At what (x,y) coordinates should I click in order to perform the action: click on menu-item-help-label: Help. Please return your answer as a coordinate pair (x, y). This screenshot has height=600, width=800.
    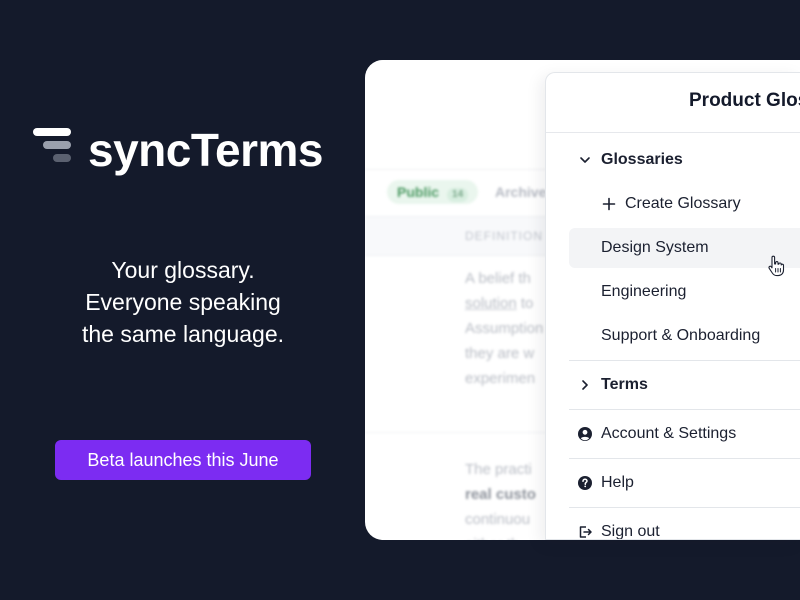
    Looking at the image, I should click on (617, 482).